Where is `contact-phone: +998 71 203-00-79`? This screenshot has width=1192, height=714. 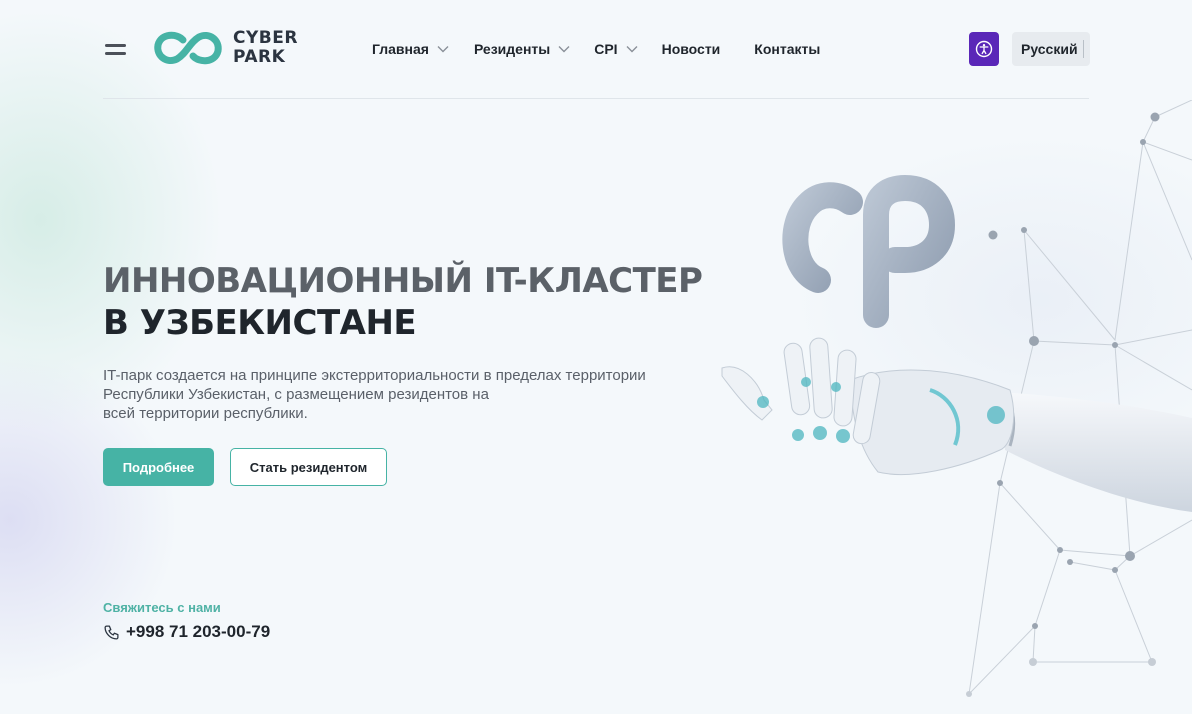 contact-phone: +998 71 203-00-79 is located at coordinates (186, 632).